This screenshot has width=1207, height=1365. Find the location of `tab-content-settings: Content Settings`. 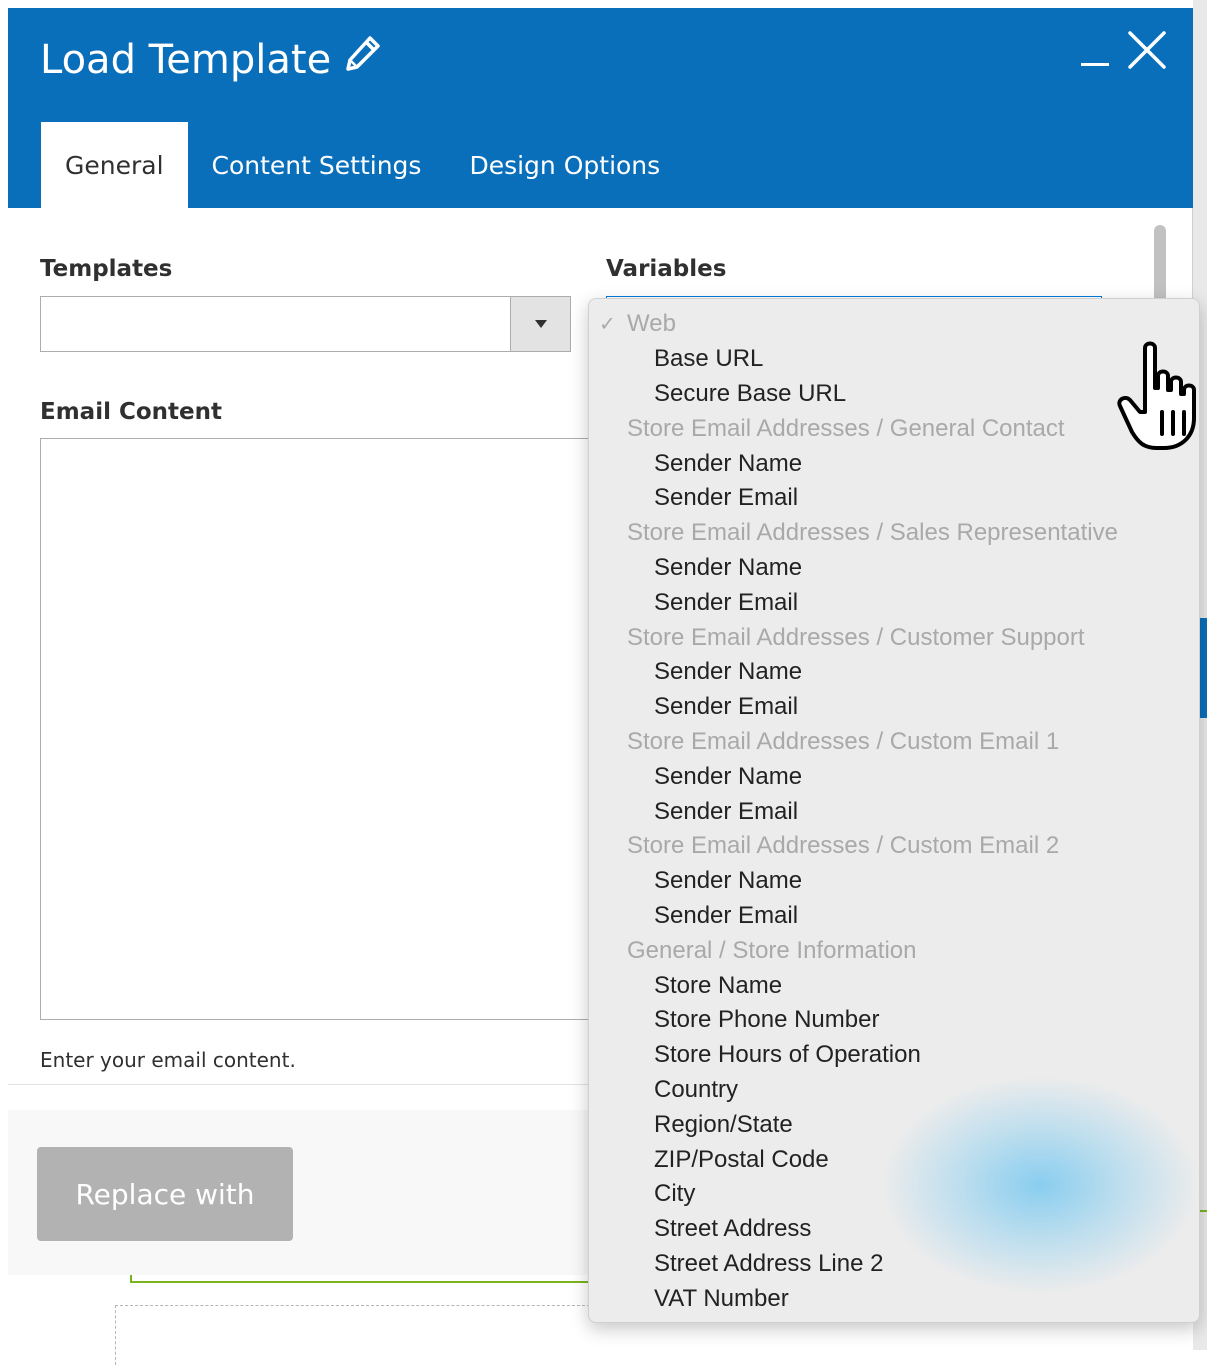

tab-content-settings: Content Settings is located at coordinates (317, 165).